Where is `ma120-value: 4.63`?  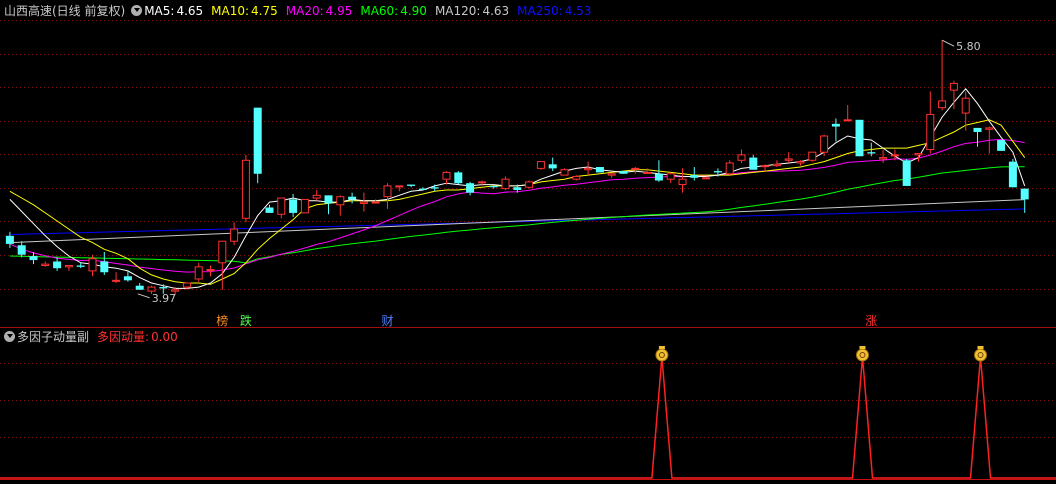
ma120-value: 4.63 is located at coordinates (496, 11).